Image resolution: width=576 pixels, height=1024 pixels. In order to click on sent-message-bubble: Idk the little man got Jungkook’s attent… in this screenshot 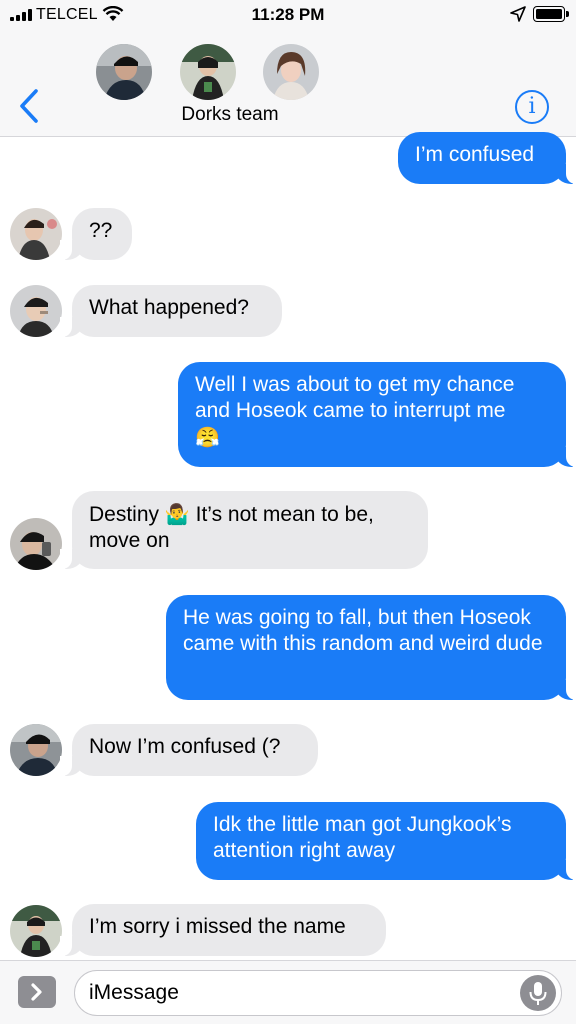, I will do `click(386, 841)`.